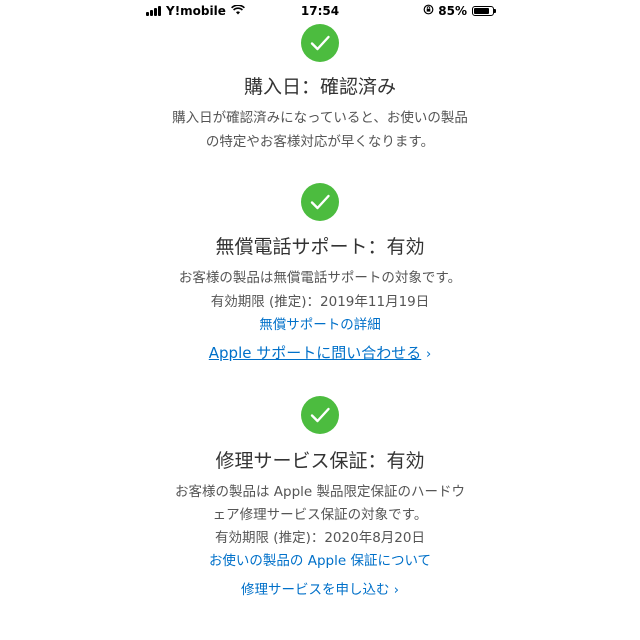 Image resolution: width=640 pixels, height=640 pixels. Describe the element at coordinates (315, 353) in the screenshot. I see `contact-apple-support-label: Apple サポートに問い合わせる` at that location.